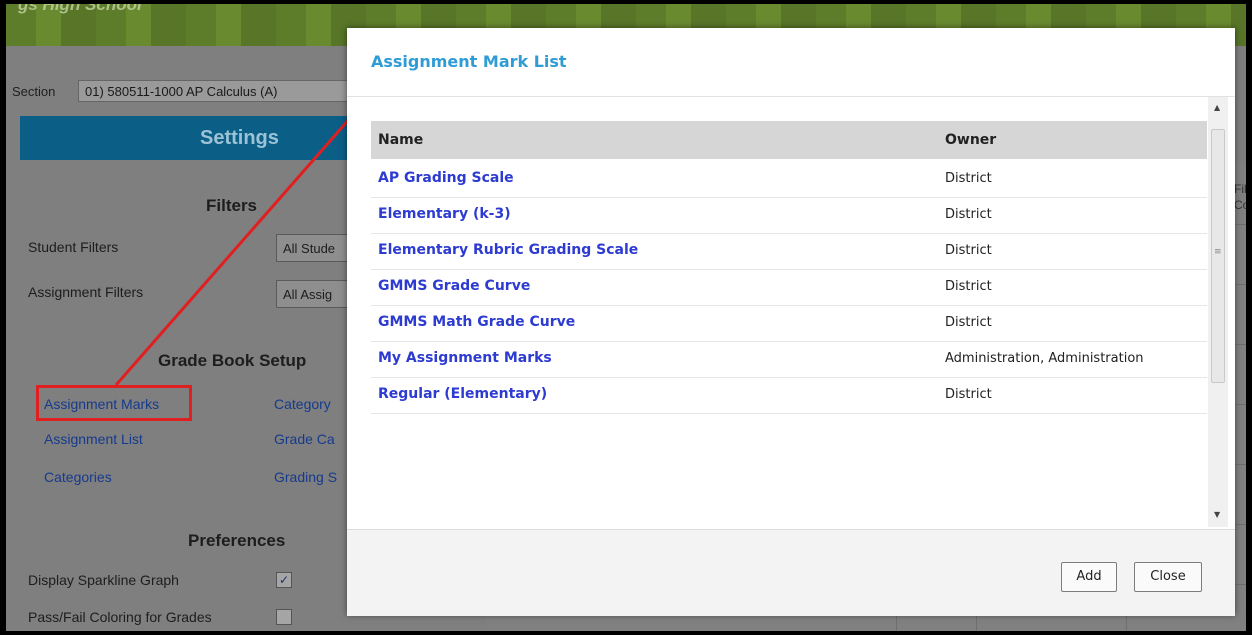 This screenshot has width=1252, height=635. What do you see at coordinates (302, 404) in the screenshot?
I see `category-link: Category` at bounding box center [302, 404].